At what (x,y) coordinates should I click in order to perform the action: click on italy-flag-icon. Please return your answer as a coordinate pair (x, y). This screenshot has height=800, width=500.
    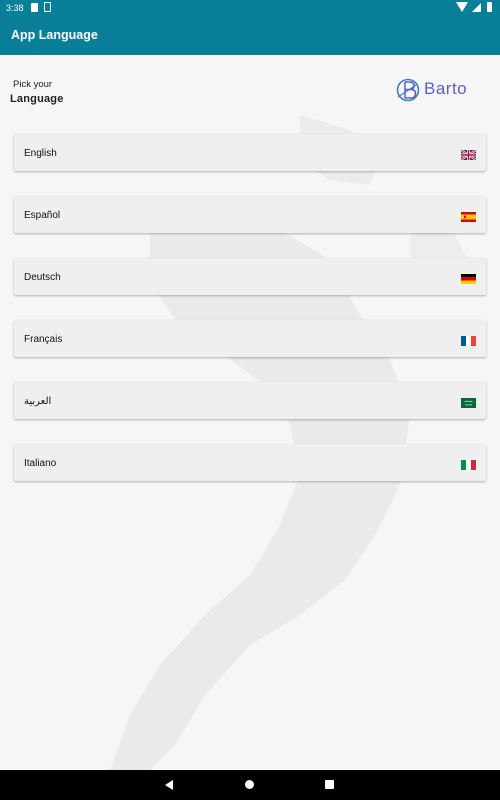
    Looking at the image, I should click on (468, 465).